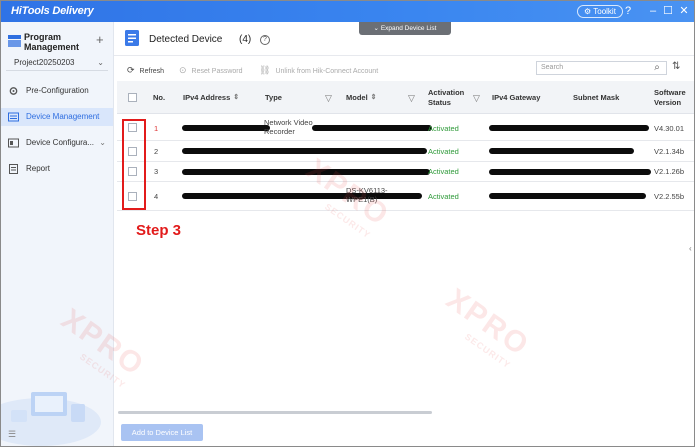  What do you see at coordinates (211, 70) in the screenshot?
I see `reset-password-button: ⊙ Reset Password` at bounding box center [211, 70].